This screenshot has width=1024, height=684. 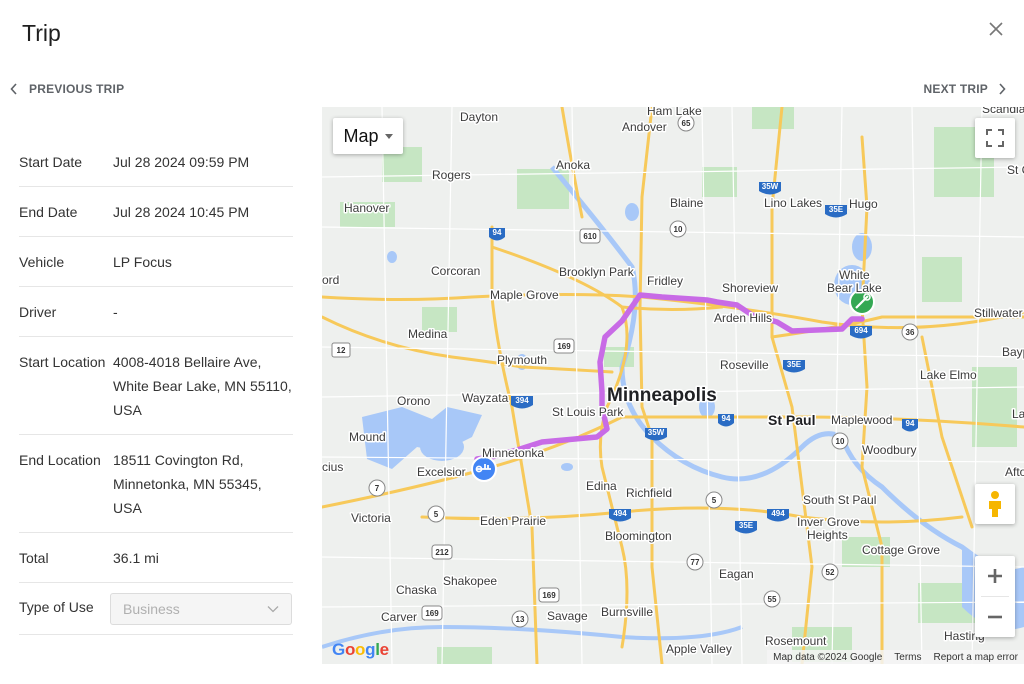 I want to click on svg-text: 394, so click(x=522, y=400).